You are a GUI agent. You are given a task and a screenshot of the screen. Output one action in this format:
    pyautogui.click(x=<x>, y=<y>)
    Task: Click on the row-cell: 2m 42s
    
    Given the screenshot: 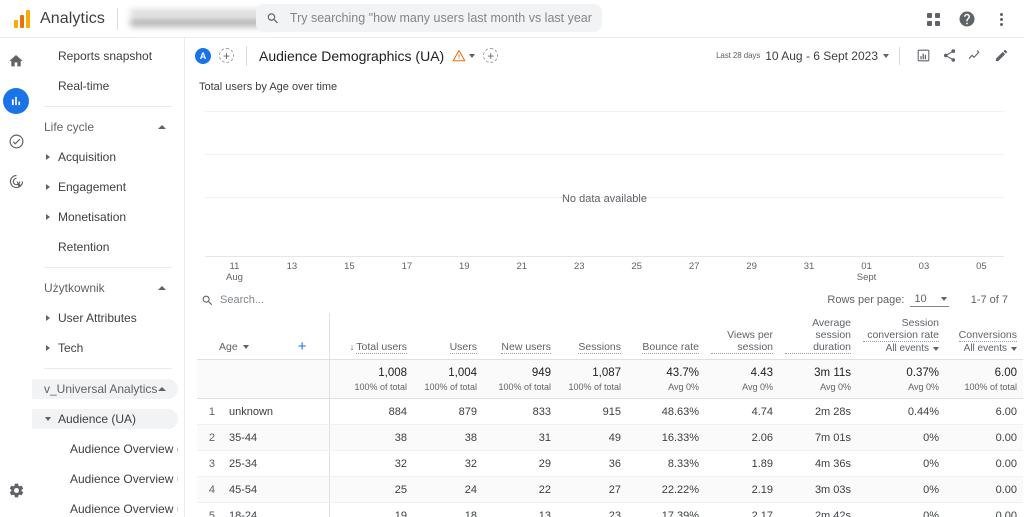 What is the action you would take?
    pyautogui.click(x=818, y=509)
    